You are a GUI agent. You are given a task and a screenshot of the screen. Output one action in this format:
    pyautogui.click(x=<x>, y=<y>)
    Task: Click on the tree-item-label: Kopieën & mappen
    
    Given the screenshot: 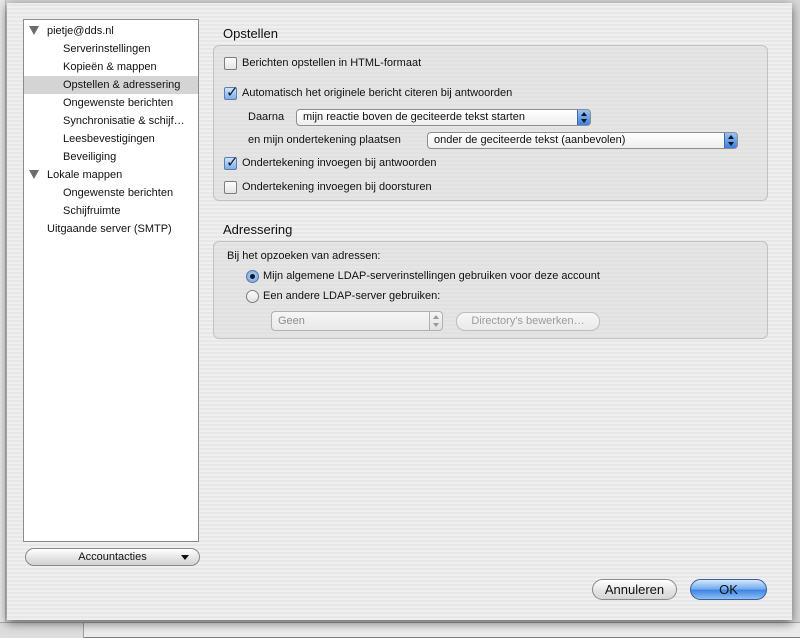 What is the action you would take?
    pyautogui.click(x=110, y=67)
    